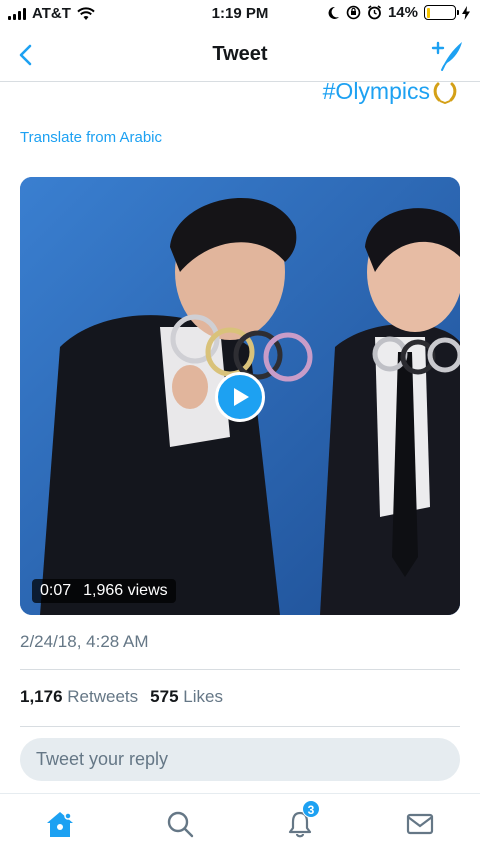 Image resolution: width=480 pixels, height=854 pixels. I want to click on mail-icon, so click(420, 824).